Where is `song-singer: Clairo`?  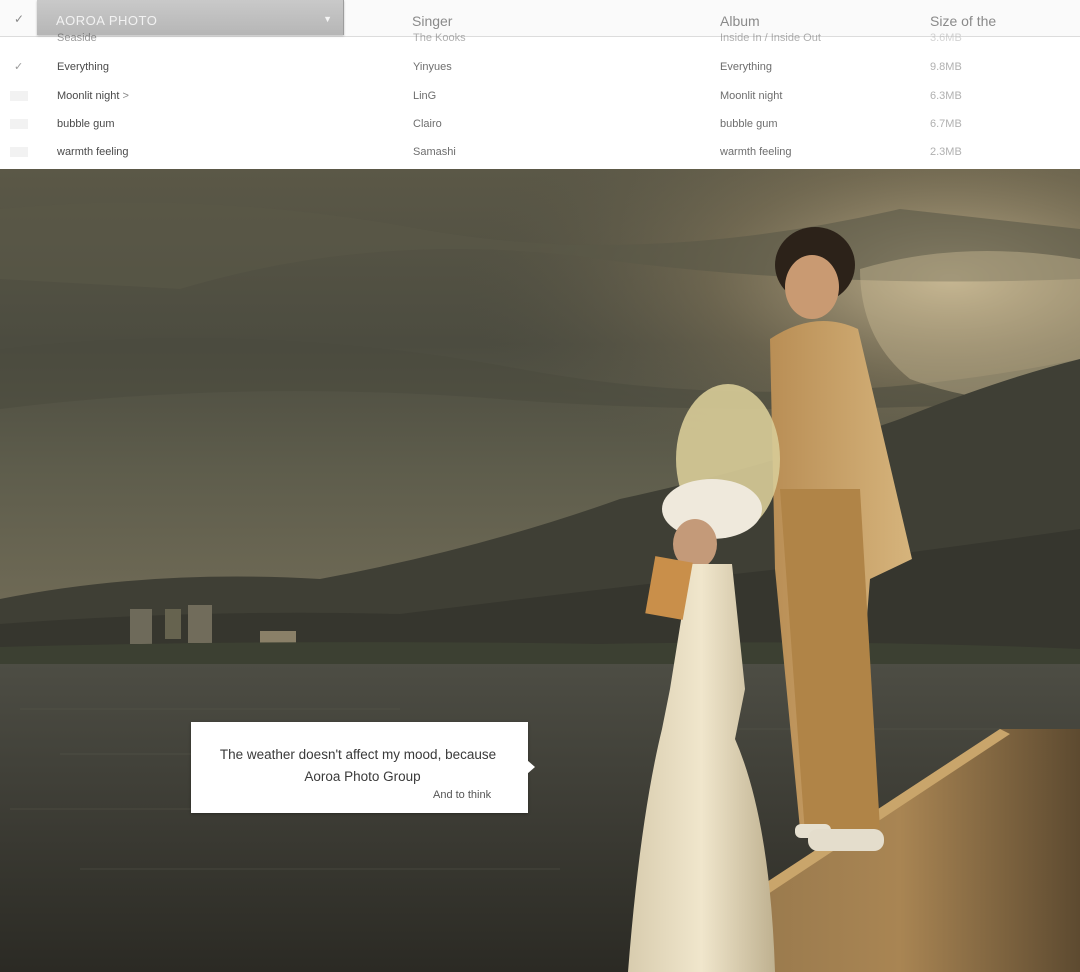
song-singer: Clairo is located at coordinates (427, 124).